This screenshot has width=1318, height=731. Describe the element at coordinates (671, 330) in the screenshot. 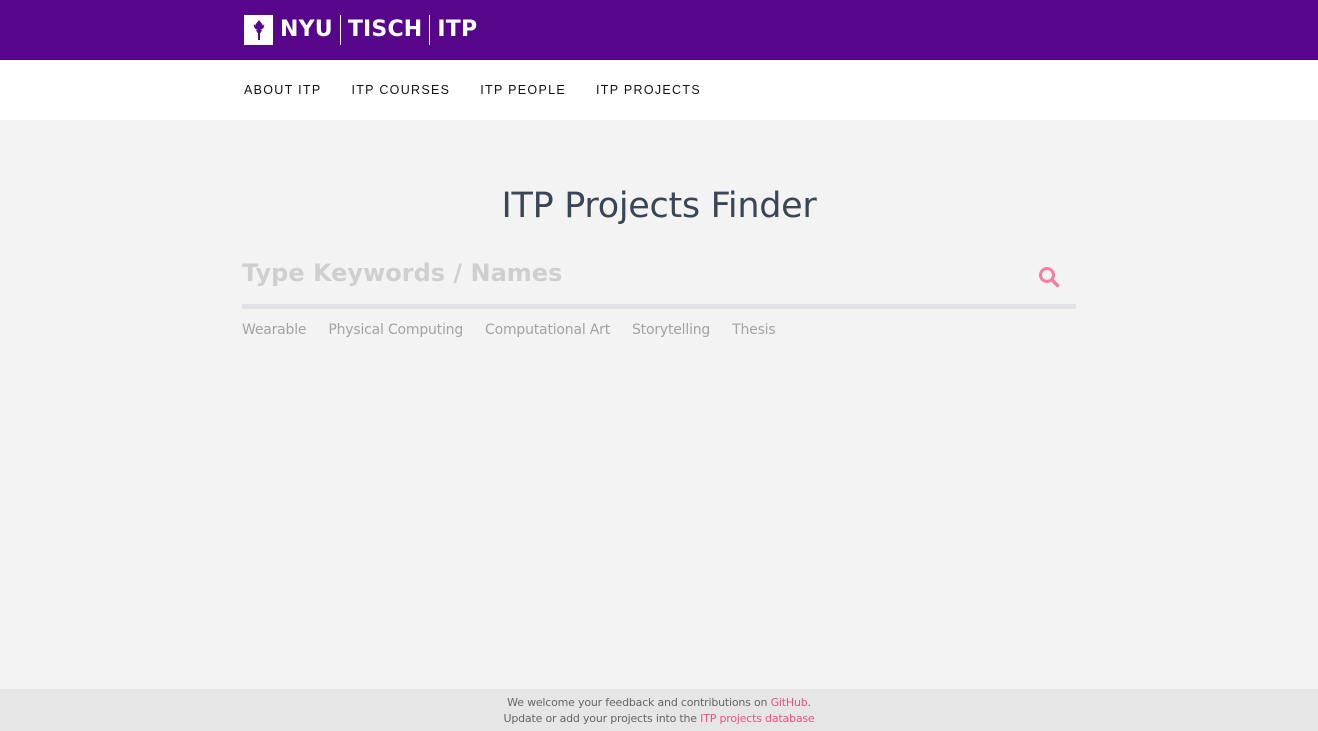

I see `tag-storytelling: Storytelling` at that location.